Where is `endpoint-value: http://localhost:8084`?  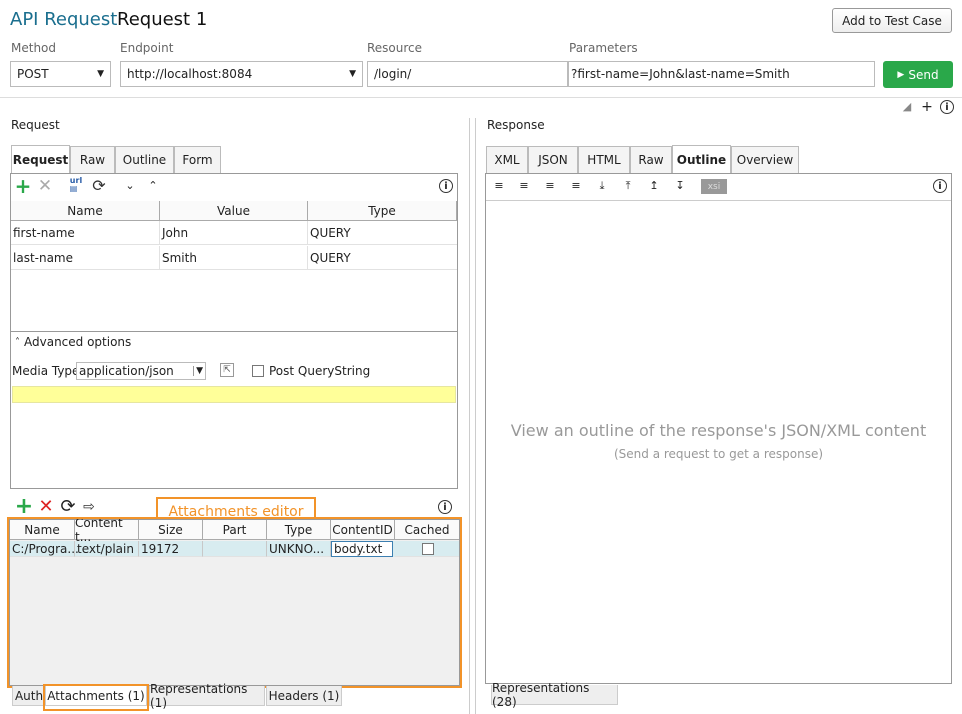 endpoint-value: http://localhost:8084 is located at coordinates (190, 74).